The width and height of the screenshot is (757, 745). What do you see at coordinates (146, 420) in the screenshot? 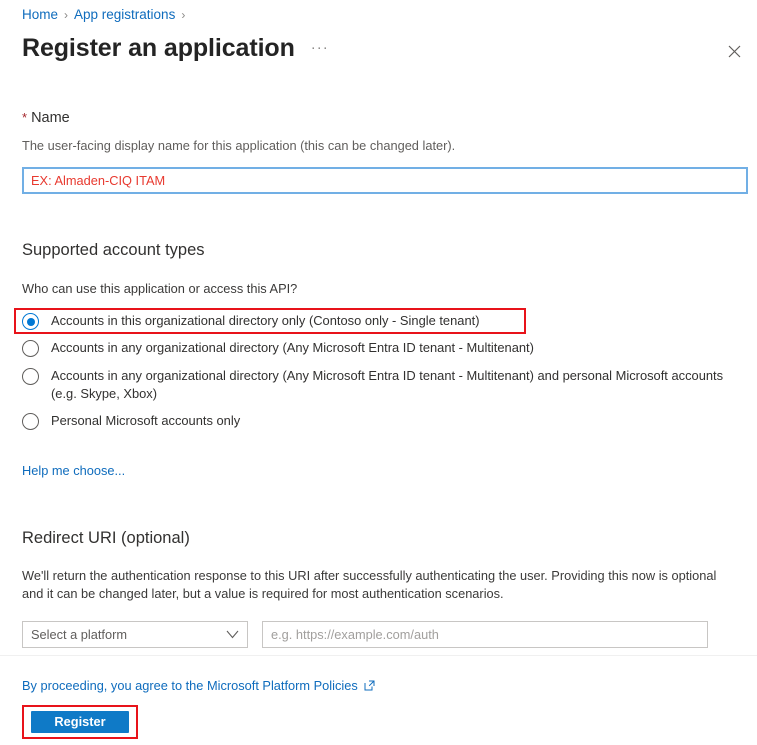
I see `radio-label-personal-only: Personal Microsoft accounts only` at bounding box center [146, 420].